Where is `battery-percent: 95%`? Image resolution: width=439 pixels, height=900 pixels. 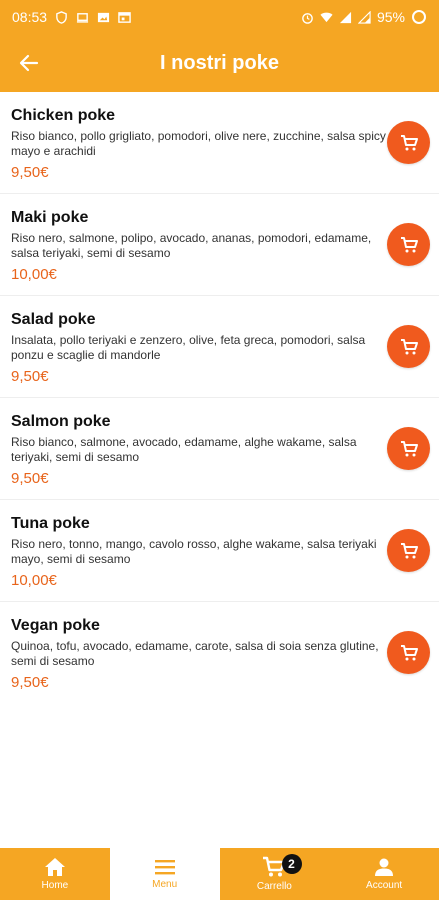 battery-percent: 95% is located at coordinates (390, 17).